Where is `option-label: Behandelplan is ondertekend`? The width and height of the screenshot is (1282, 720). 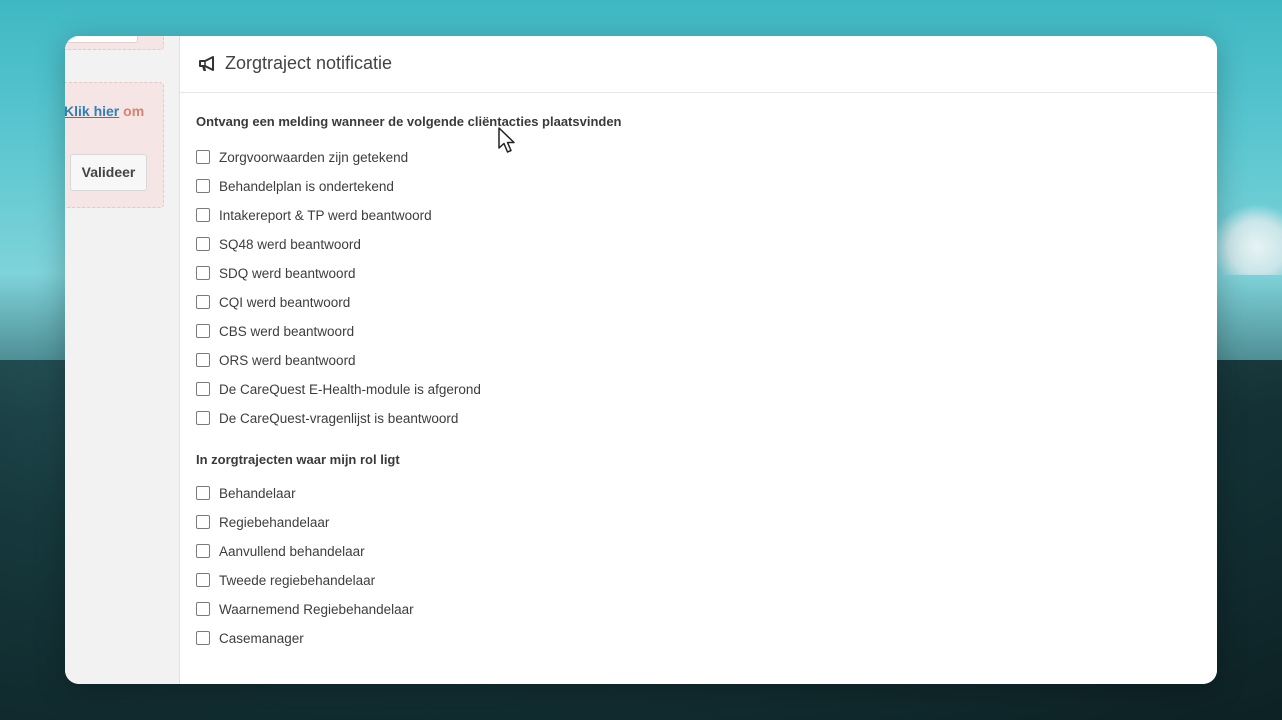 option-label: Behandelplan is ondertekend is located at coordinates (306, 186).